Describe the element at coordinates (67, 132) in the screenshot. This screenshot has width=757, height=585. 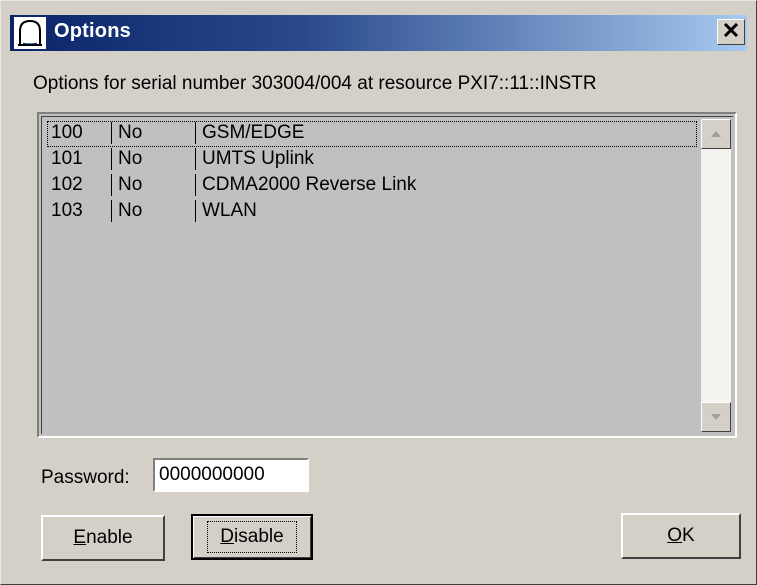
I see `option-number: 100` at that location.